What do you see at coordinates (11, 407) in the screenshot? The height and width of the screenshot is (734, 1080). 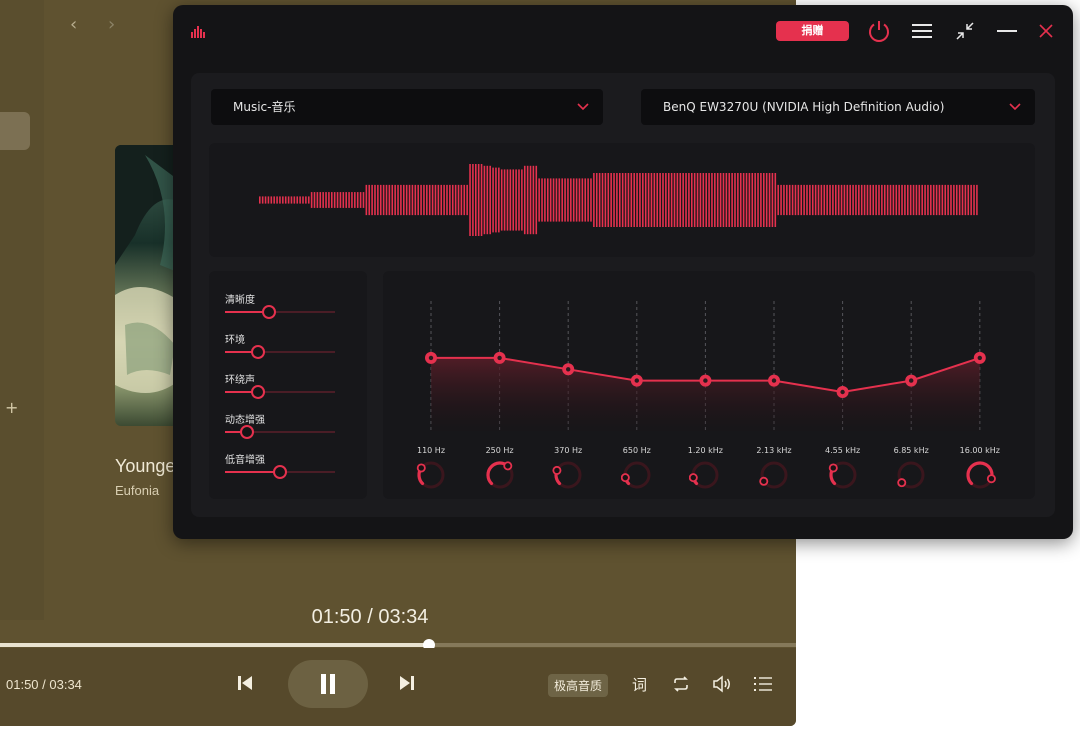 I see `add-icon: +` at bounding box center [11, 407].